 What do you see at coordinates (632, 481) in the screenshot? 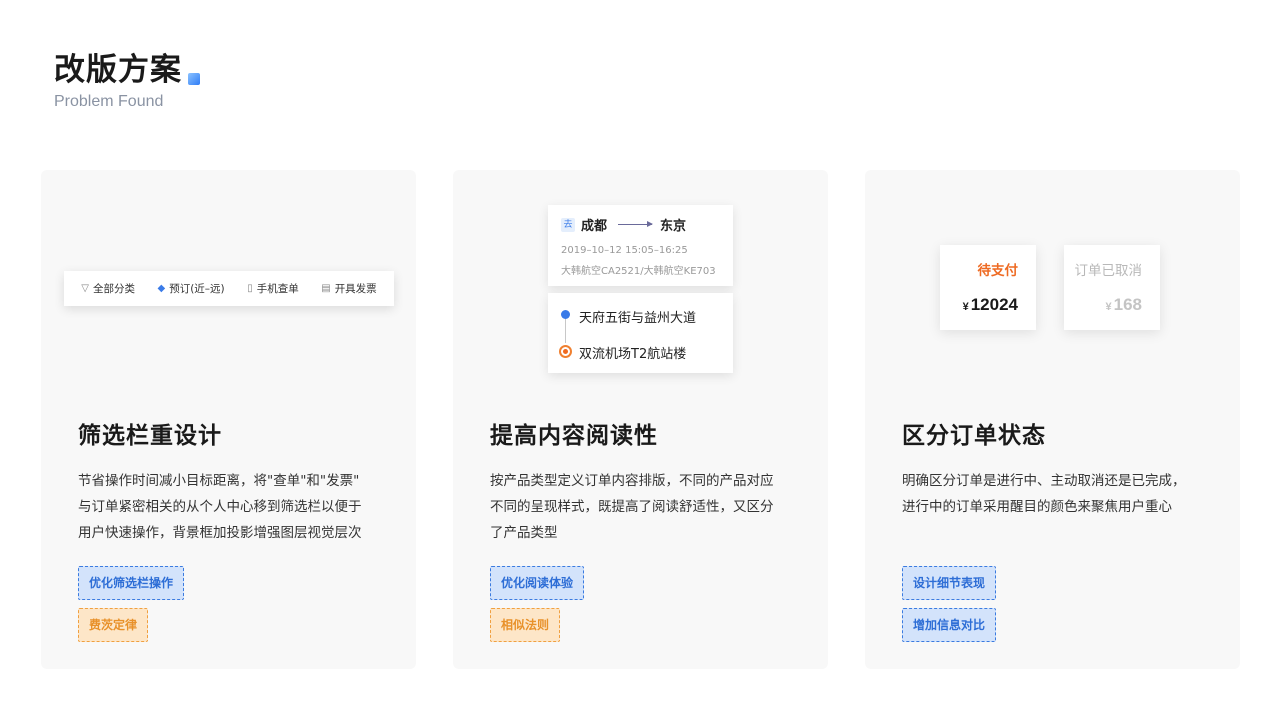
I see `desc-line: 按产品类型定义订单内容排版，不同的产品对应` at bounding box center [632, 481].